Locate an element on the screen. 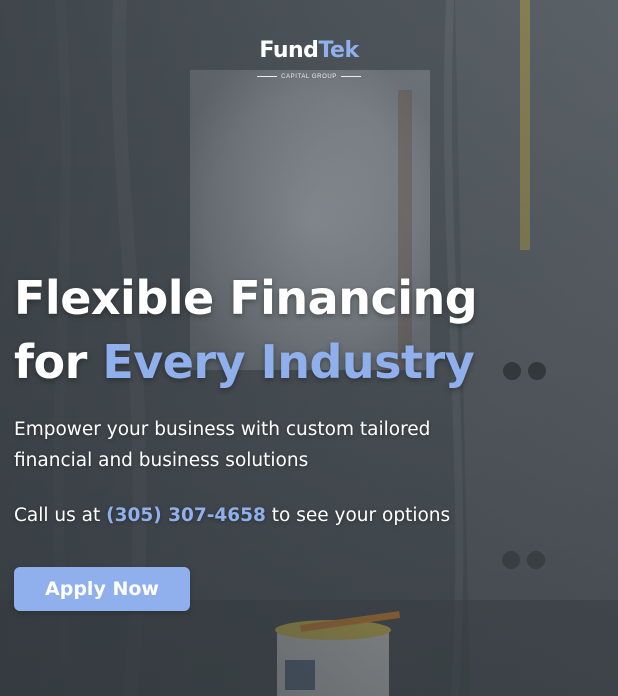  call-suffix: to see your options is located at coordinates (358, 515).